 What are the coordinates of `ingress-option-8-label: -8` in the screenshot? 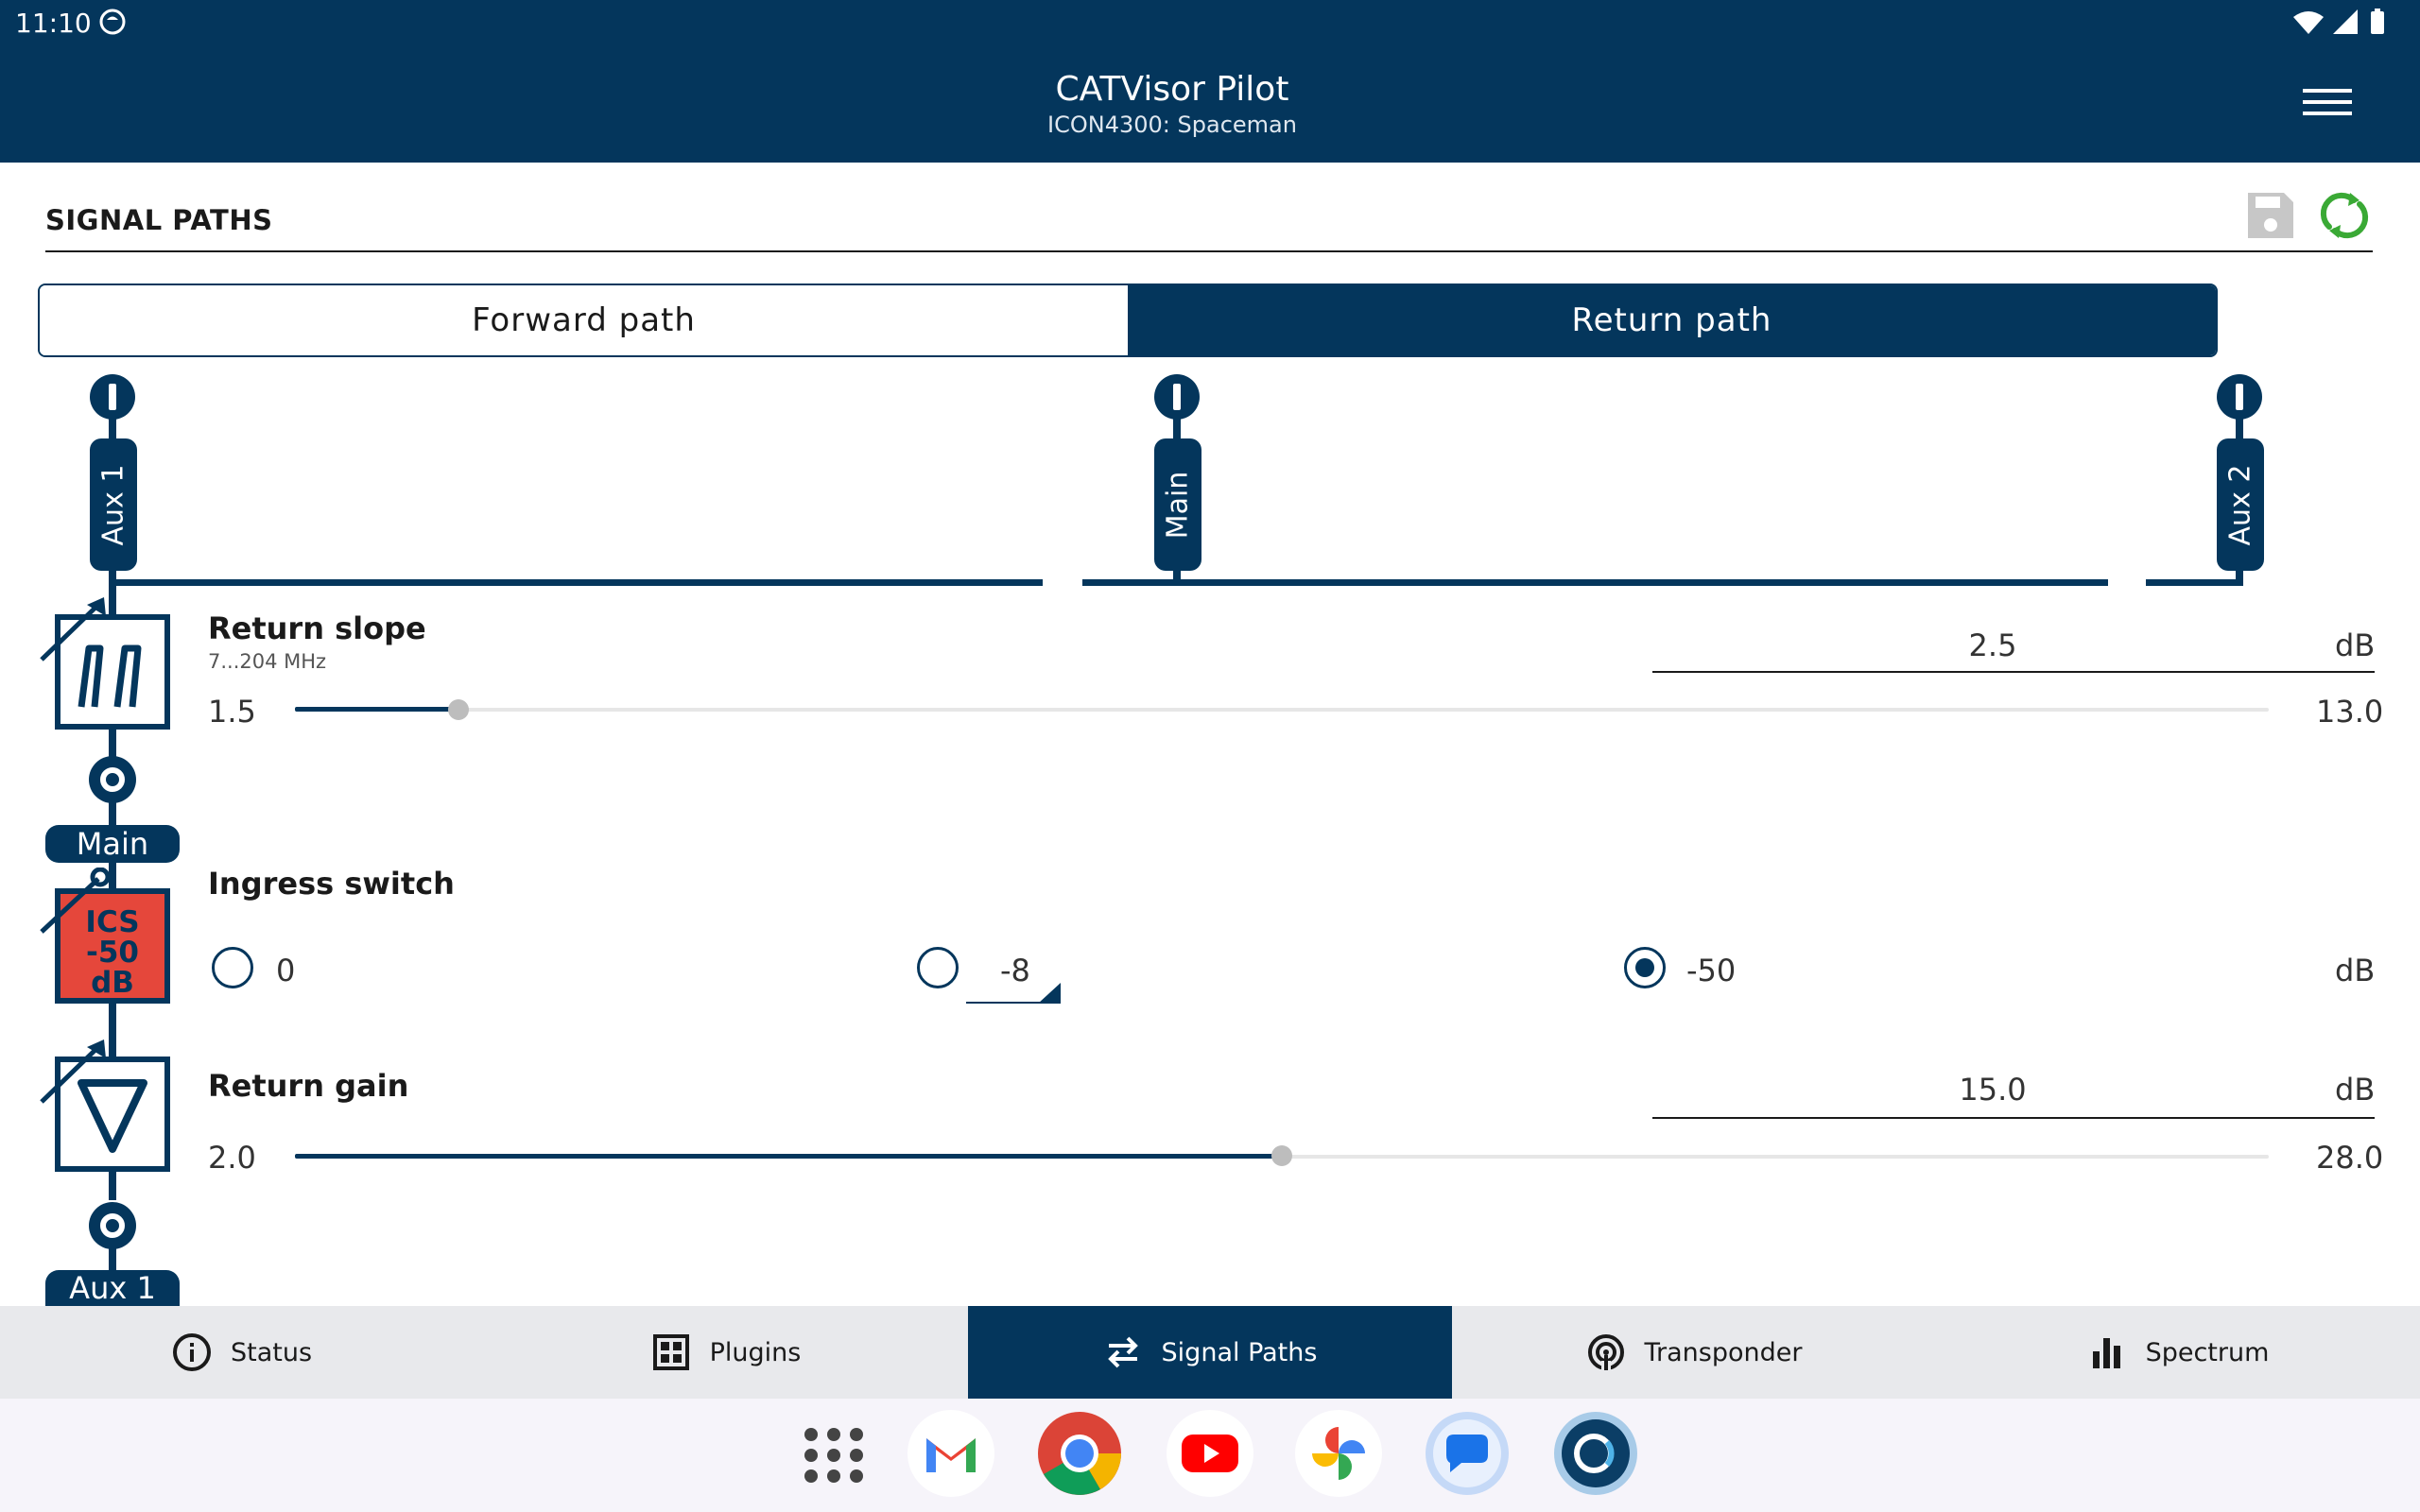 It's located at (1015, 970).